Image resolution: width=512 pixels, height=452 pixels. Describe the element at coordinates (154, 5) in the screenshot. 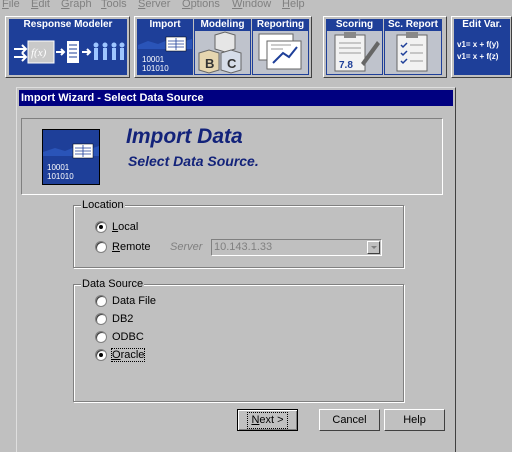

I see `menu-server: Server` at that location.